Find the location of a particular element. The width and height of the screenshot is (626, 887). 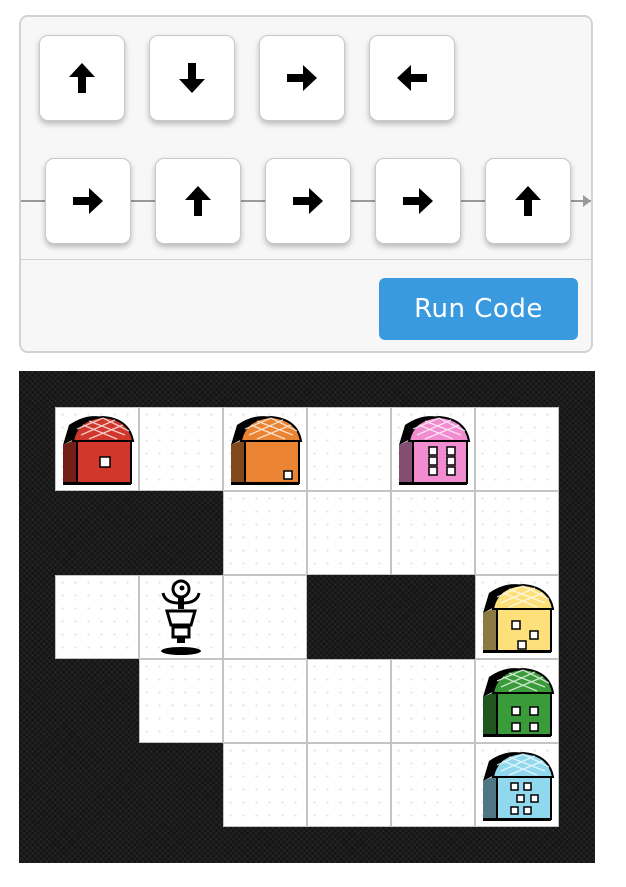

command-right-button is located at coordinates (302, 78).